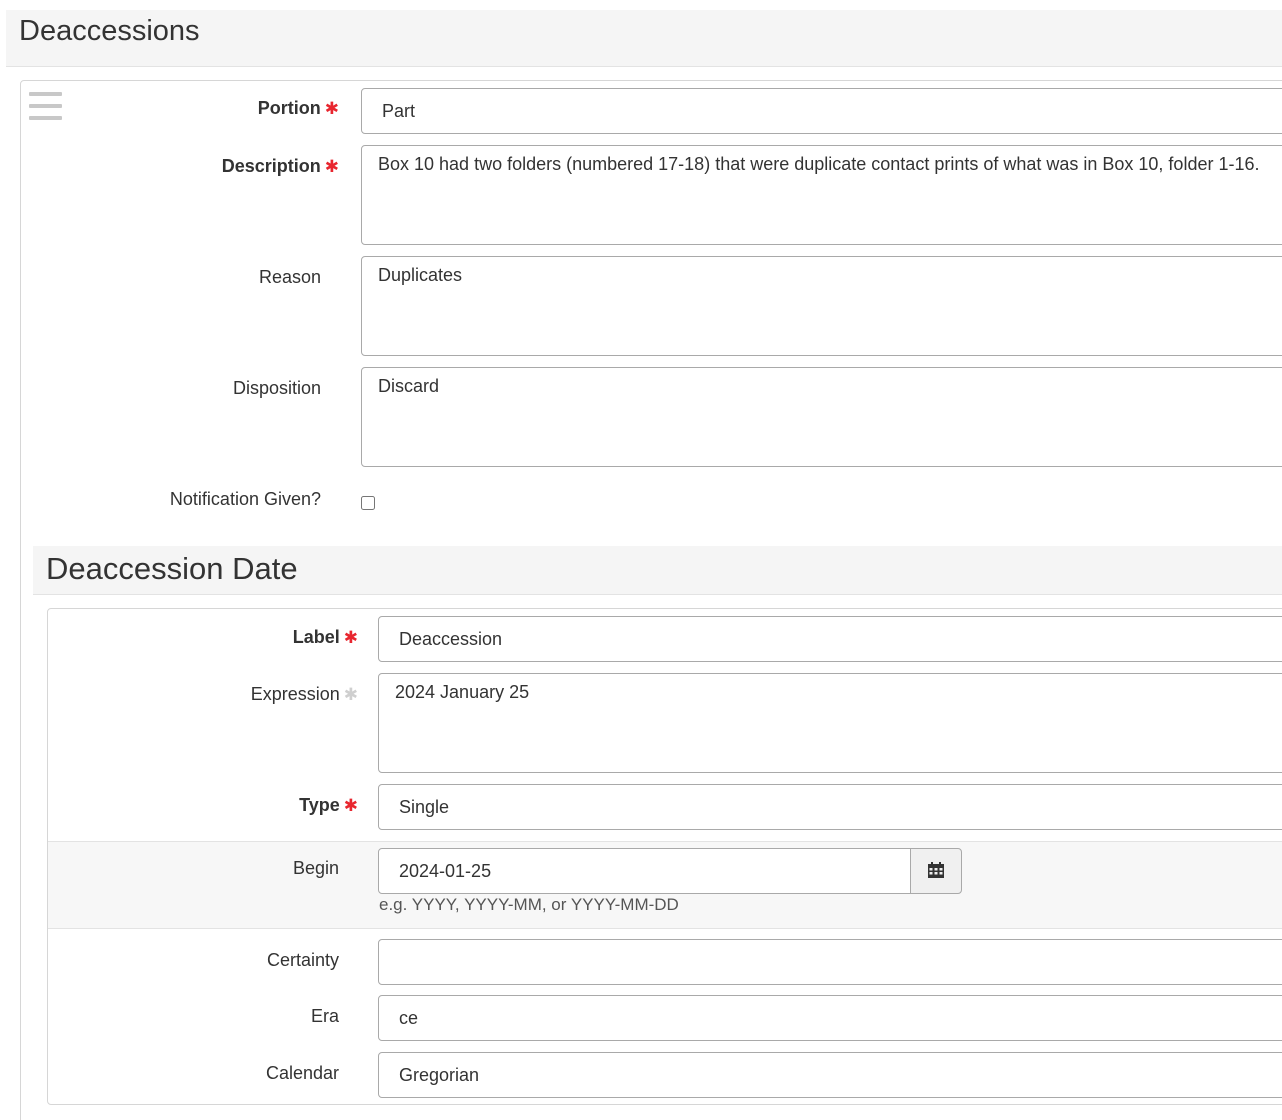 Image resolution: width=1282 pixels, height=1120 pixels. What do you see at coordinates (821, 306) in the screenshot?
I see `reason-textarea: Duplicates` at bounding box center [821, 306].